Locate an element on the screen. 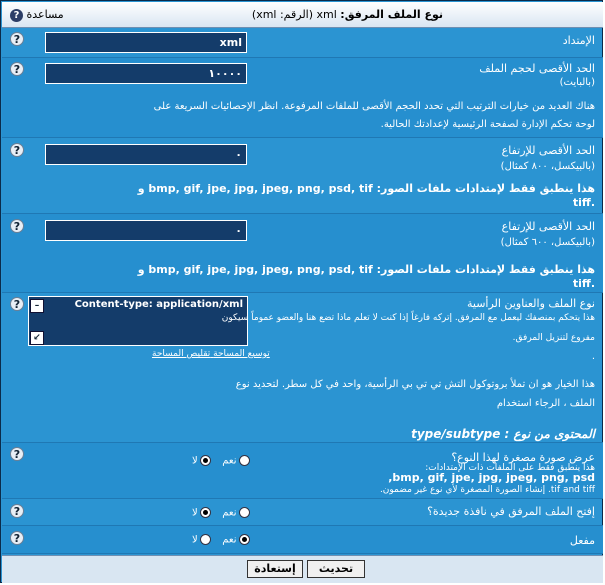 Image resolution: width=605 pixels, height=585 pixels. row-extension: ? xml الإمتداد is located at coordinates (302, 43).